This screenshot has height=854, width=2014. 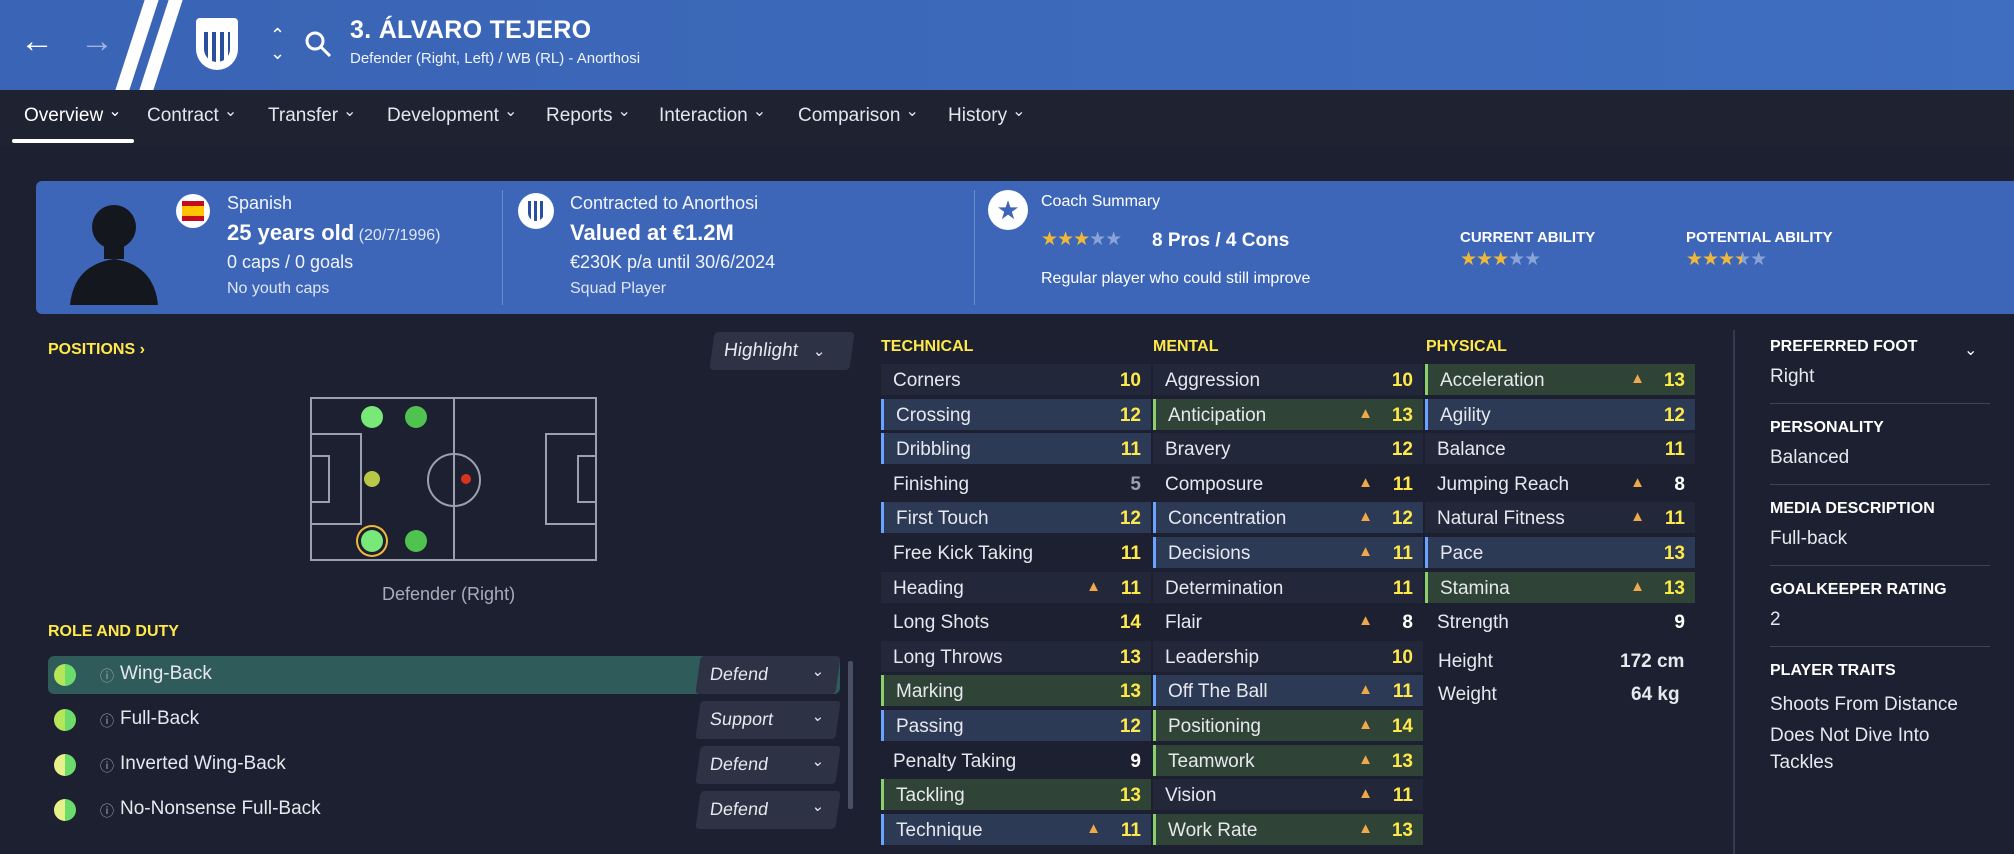 What do you see at coordinates (96, 350) in the screenshot?
I see `positions-title: POSITIONS ›` at bounding box center [96, 350].